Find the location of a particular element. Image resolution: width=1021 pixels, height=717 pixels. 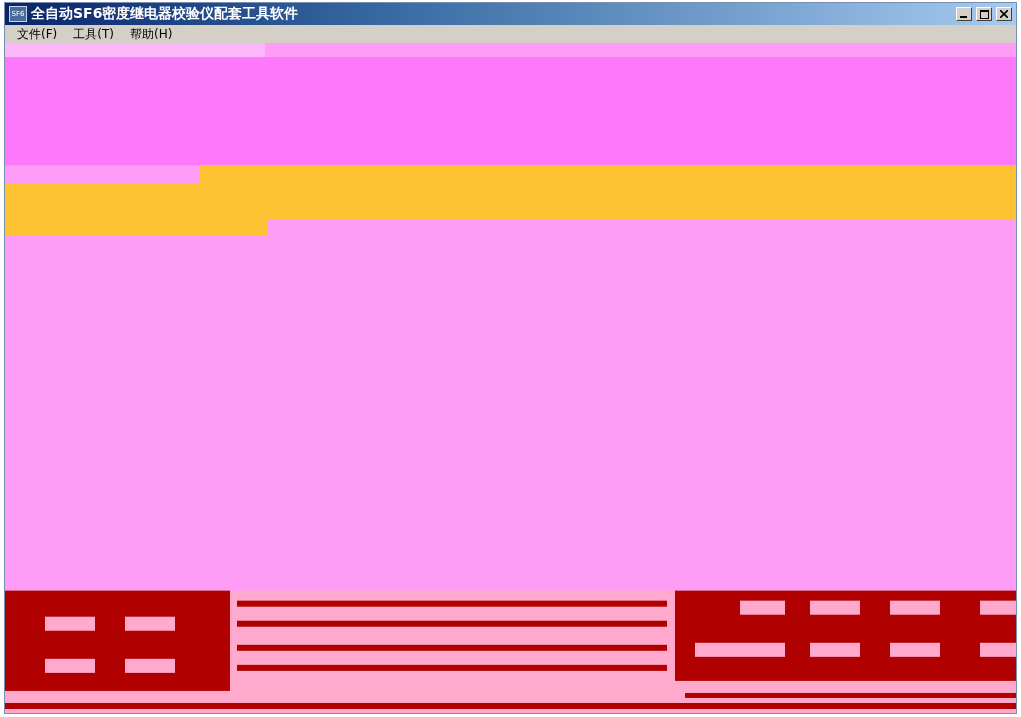

close-icon is located at coordinates (1004, 14).